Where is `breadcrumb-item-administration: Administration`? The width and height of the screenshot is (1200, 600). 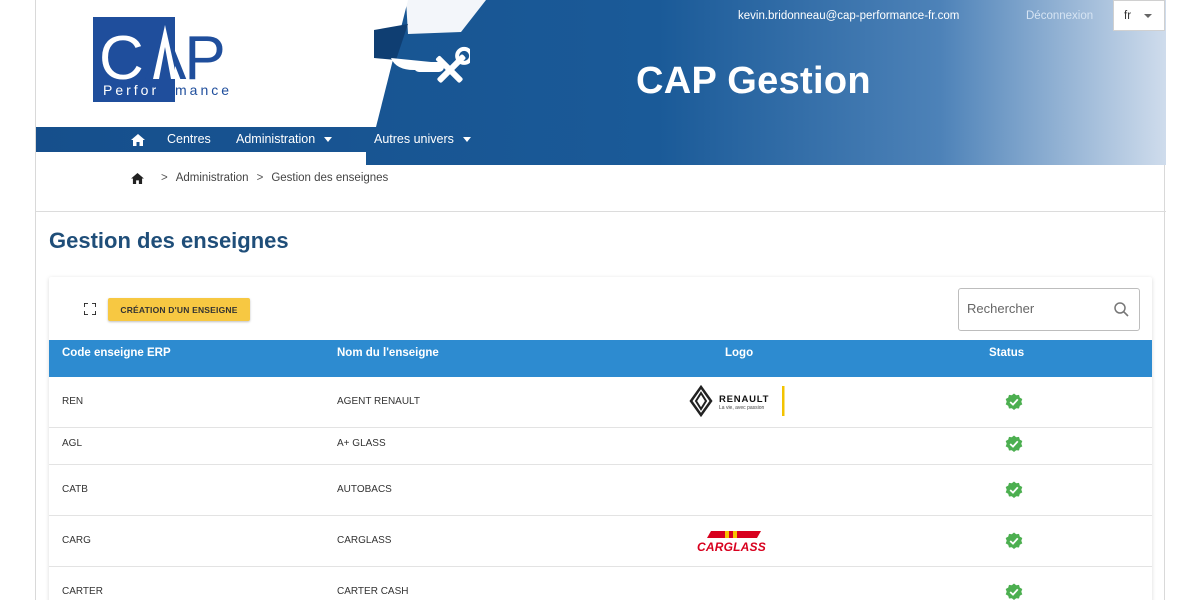
breadcrumb-item-administration: Administration is located at coordinates (212, 178).